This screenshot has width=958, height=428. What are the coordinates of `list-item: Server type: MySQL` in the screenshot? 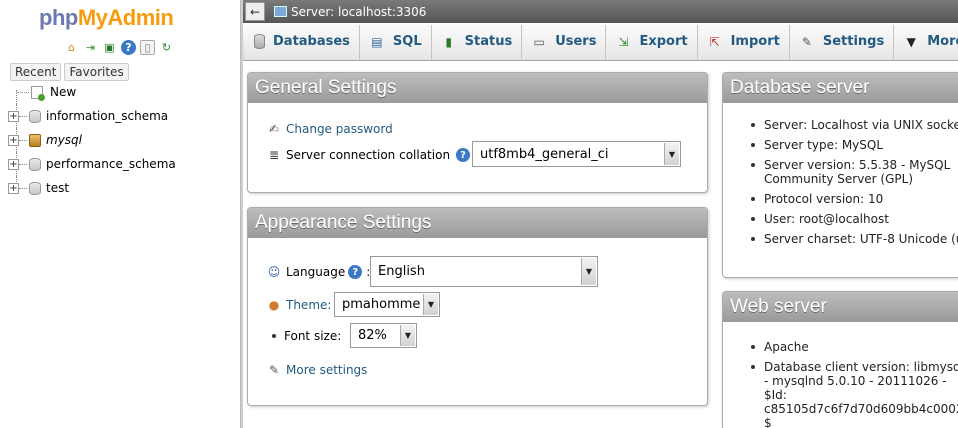 It's located at (854, 145).